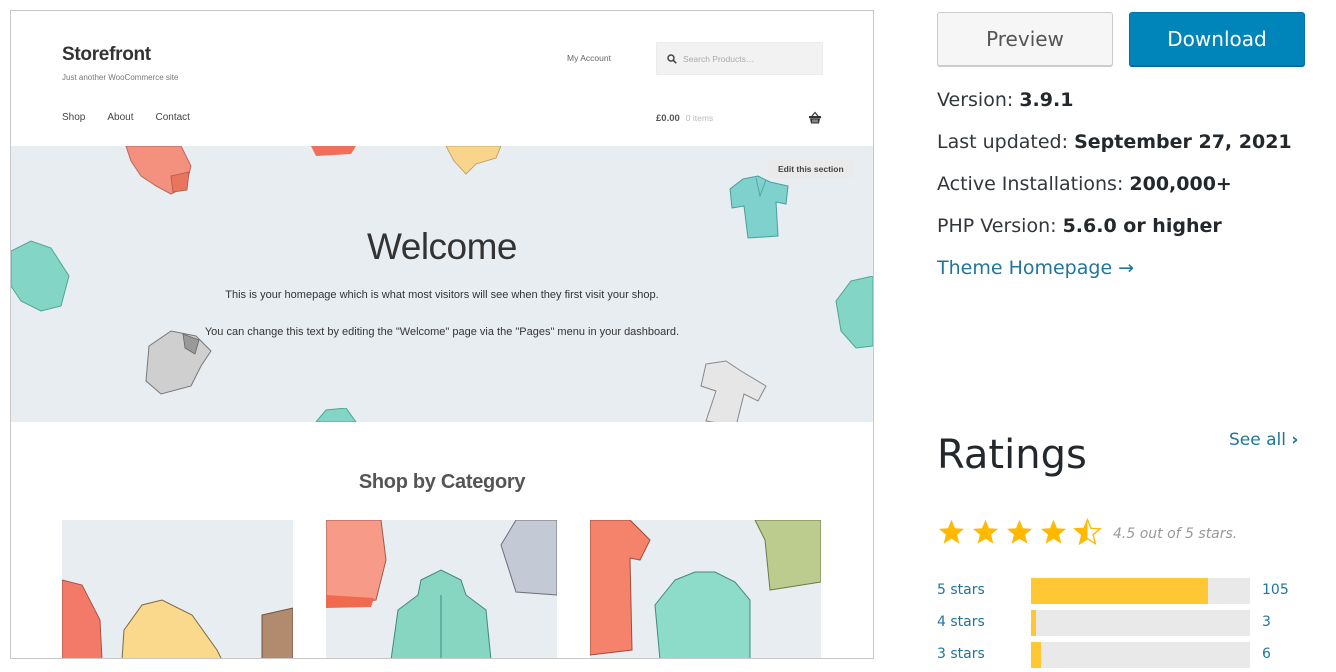 This screenshot has width=1336, height=672. Describe the element at coordinates (589, 58) in the screenshot. I see `my-account-link: My Account` at that location.